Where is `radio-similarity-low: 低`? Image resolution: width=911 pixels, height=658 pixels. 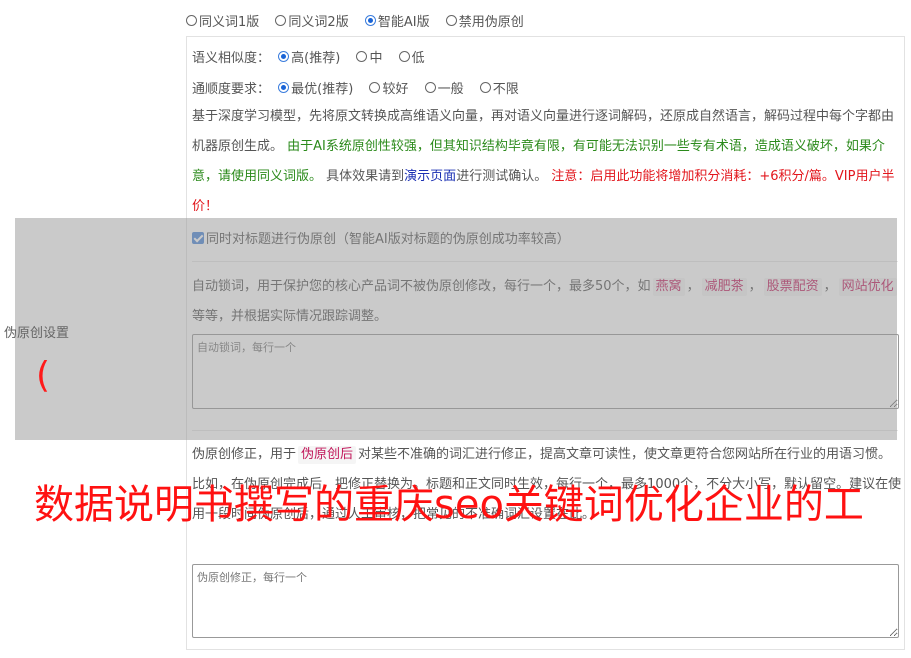
radio-similarity-low: 低 is located at coordinates (411, 56).